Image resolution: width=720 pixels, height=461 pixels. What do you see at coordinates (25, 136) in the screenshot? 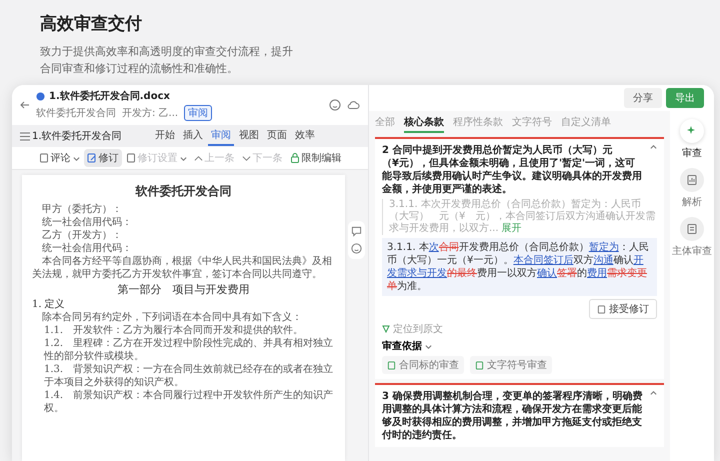
I see `menu-icon` at bounding box center [25, 136].